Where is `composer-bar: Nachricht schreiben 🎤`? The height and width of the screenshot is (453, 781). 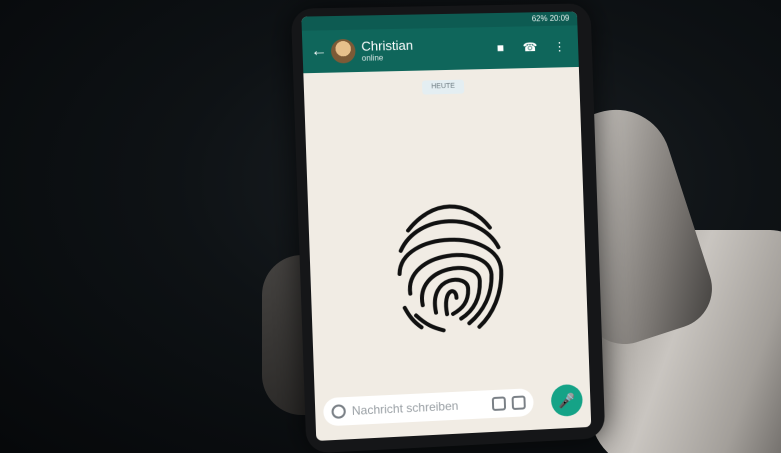
composer-bar: Nachricht schreiben 🎤 is located at coordinates (453, 406).